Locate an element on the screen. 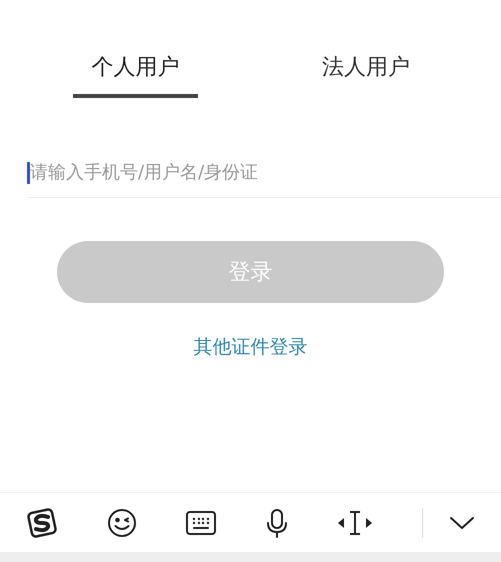  tab: 法人用户 is located at coordinates (365, 73).